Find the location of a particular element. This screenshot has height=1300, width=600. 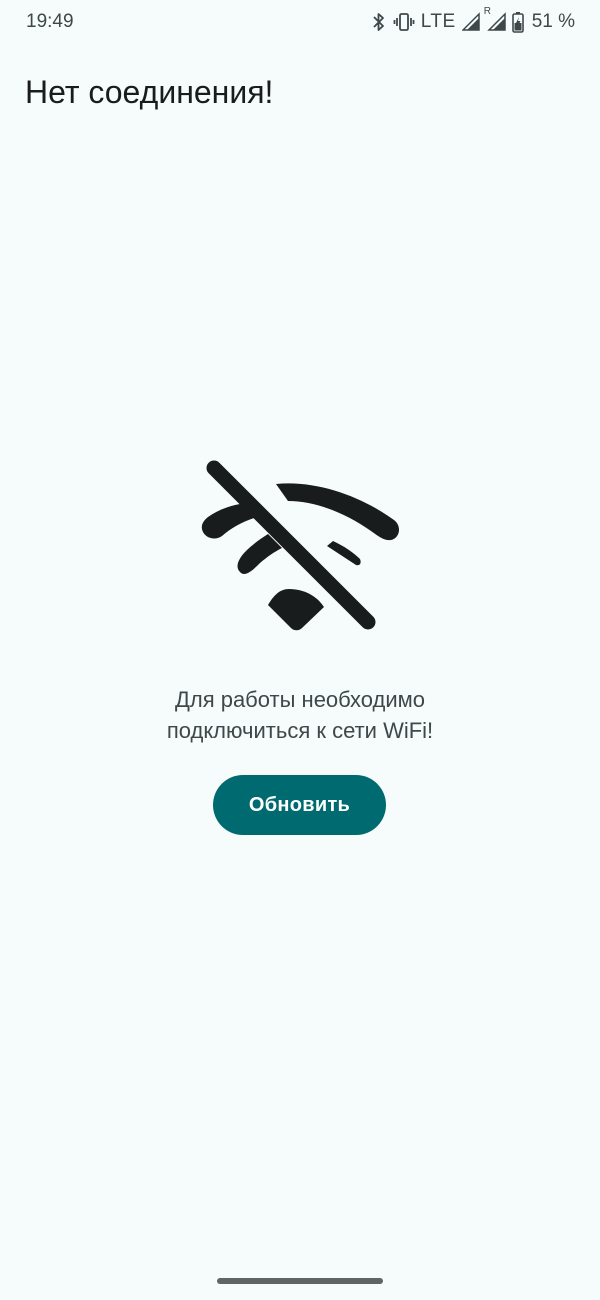

vibrate-icon is located at coordinates (404, 22).